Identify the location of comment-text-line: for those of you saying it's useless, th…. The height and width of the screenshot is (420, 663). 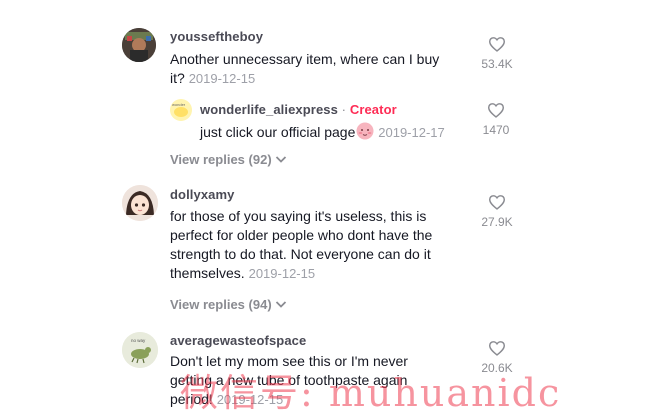
(298, 216).